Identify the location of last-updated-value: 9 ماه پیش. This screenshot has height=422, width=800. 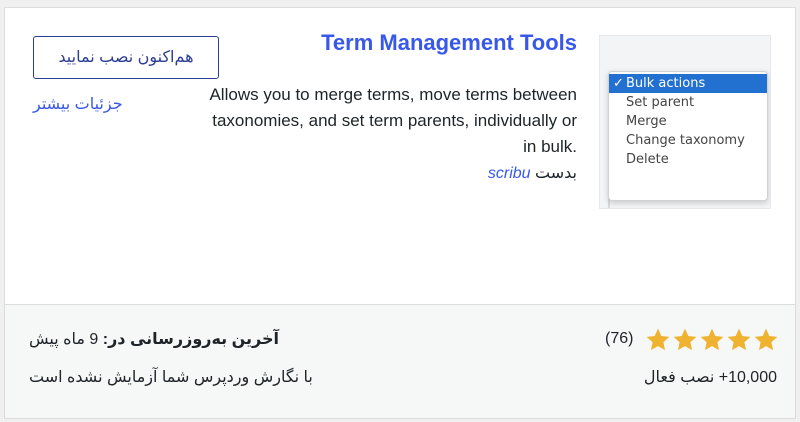
(64, 339).